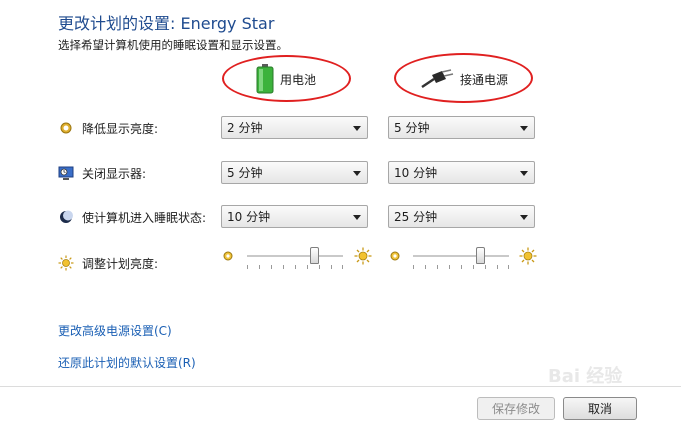  I want to click on setting-label-dim-display: 降低显示亮度:, so click(120, 128).